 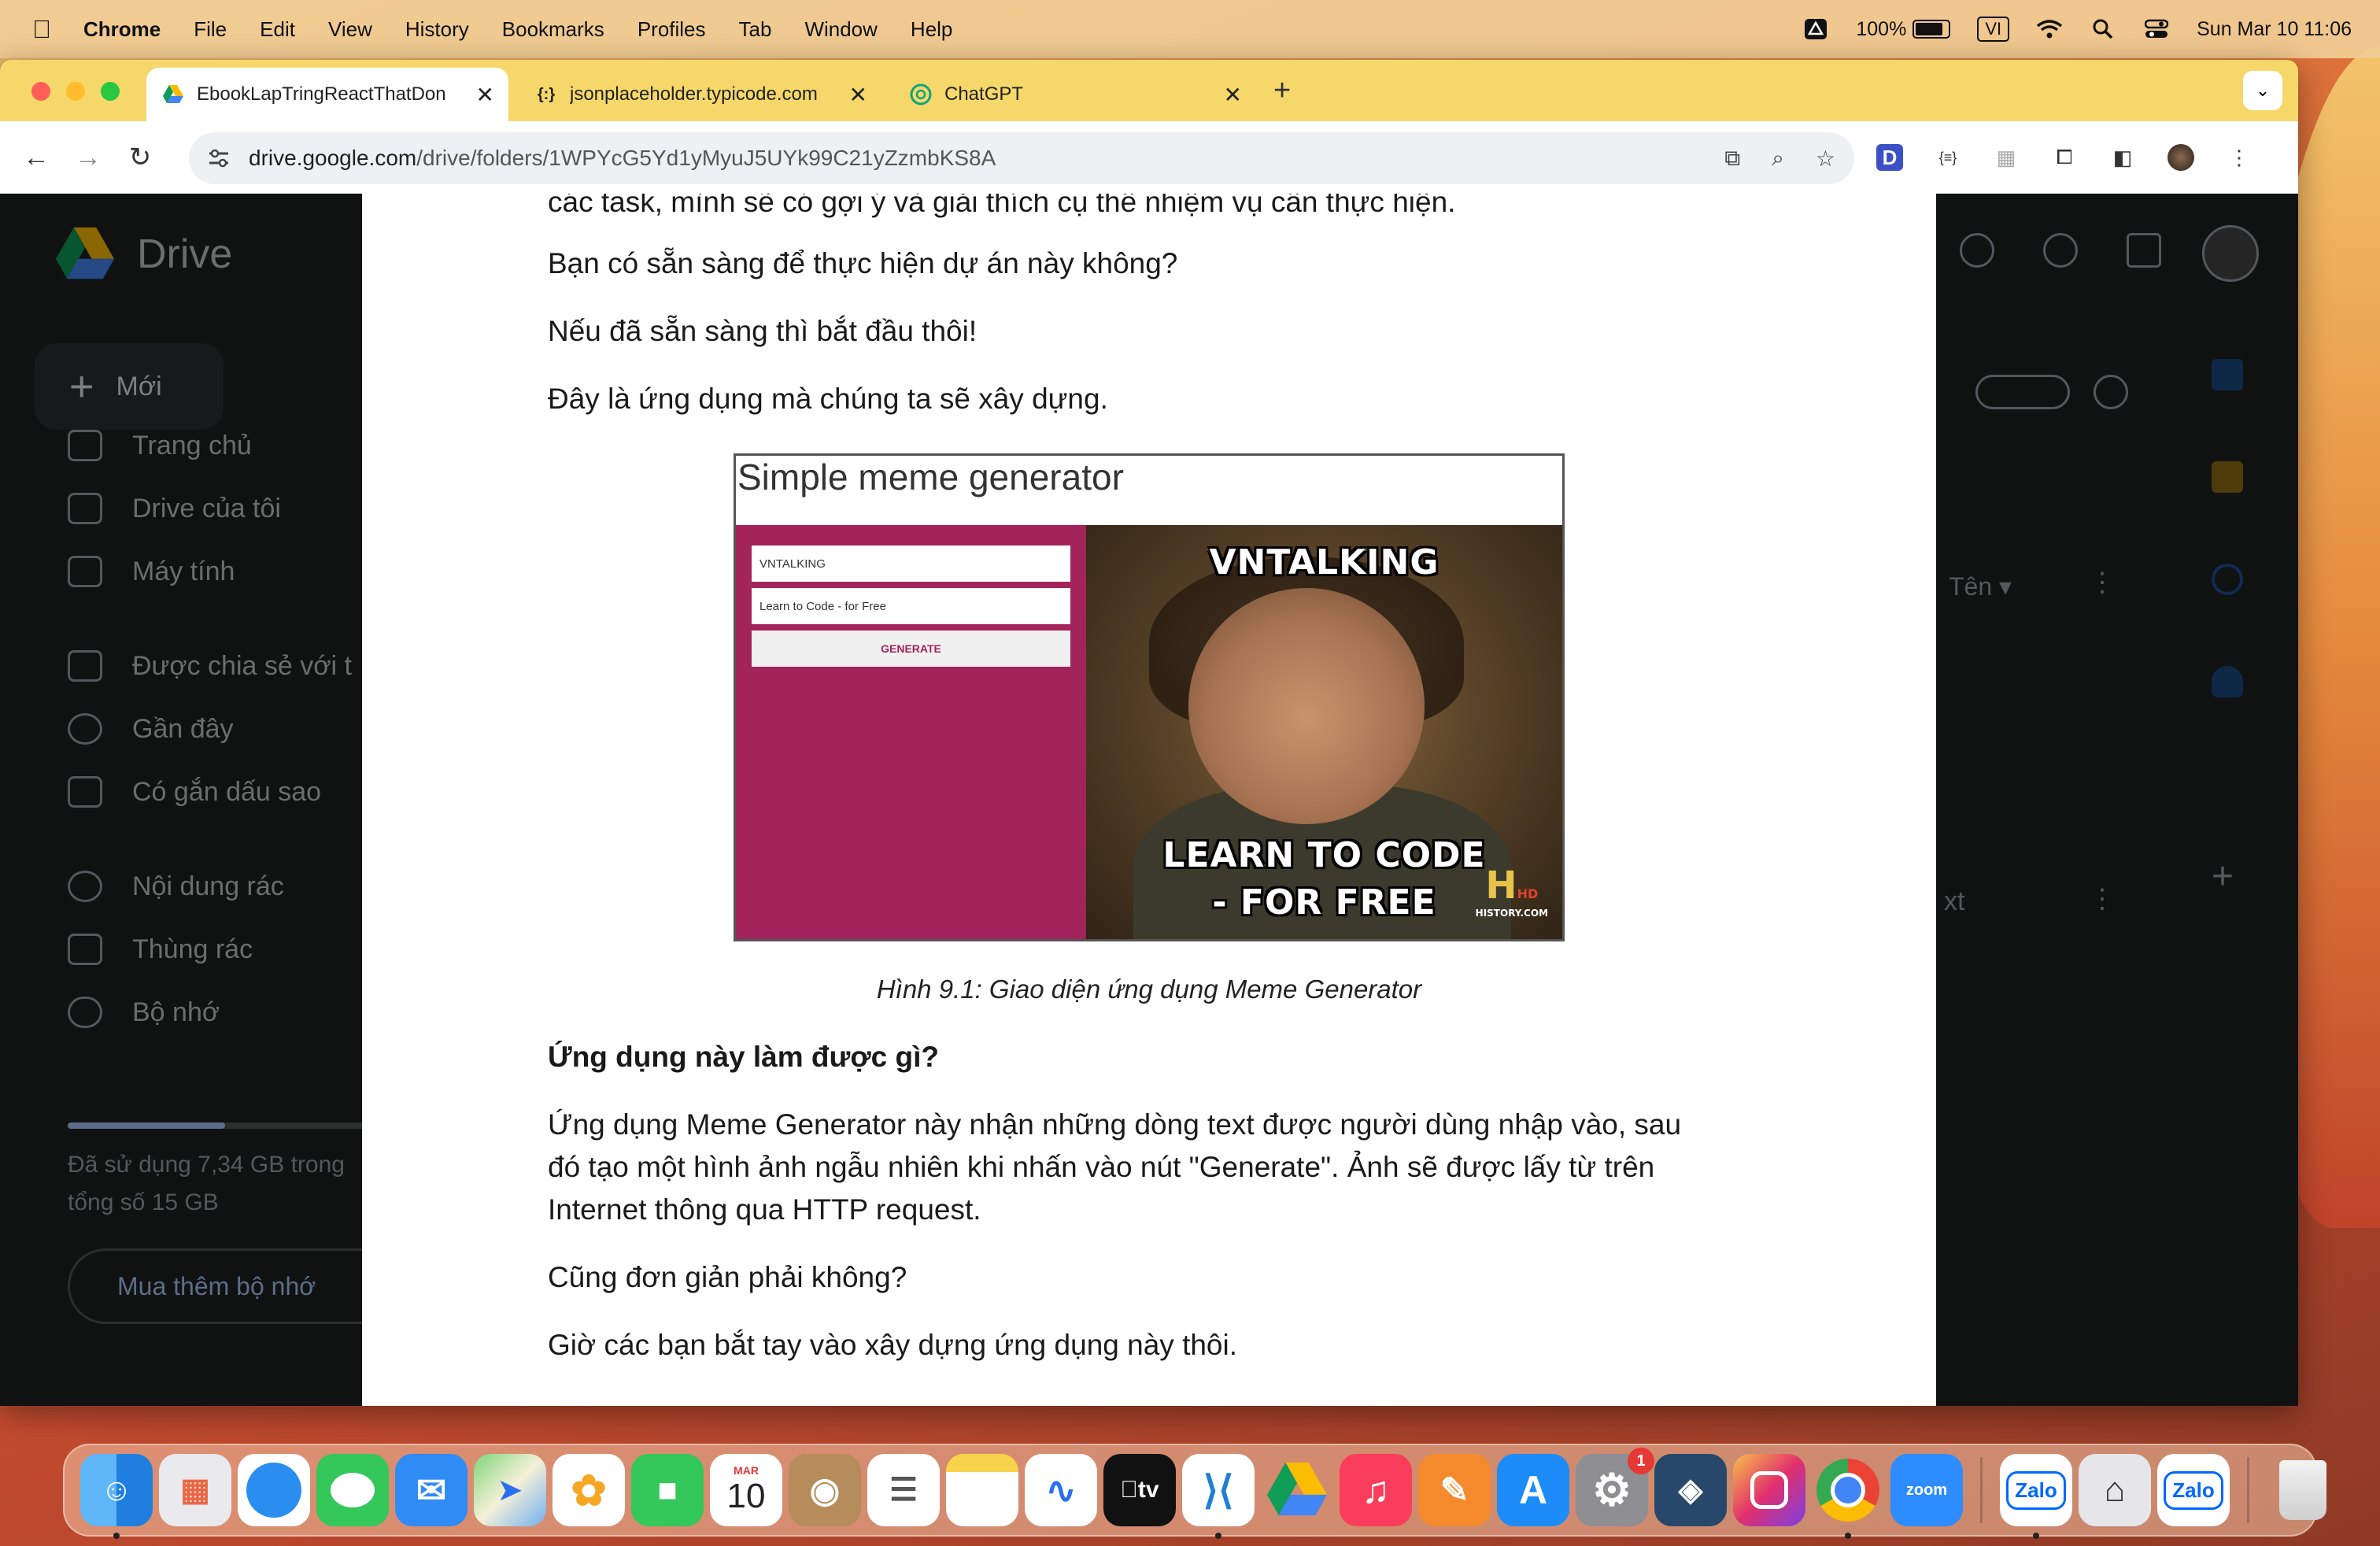 I want to click on back-icon: ←, so click(x=36, y=157).